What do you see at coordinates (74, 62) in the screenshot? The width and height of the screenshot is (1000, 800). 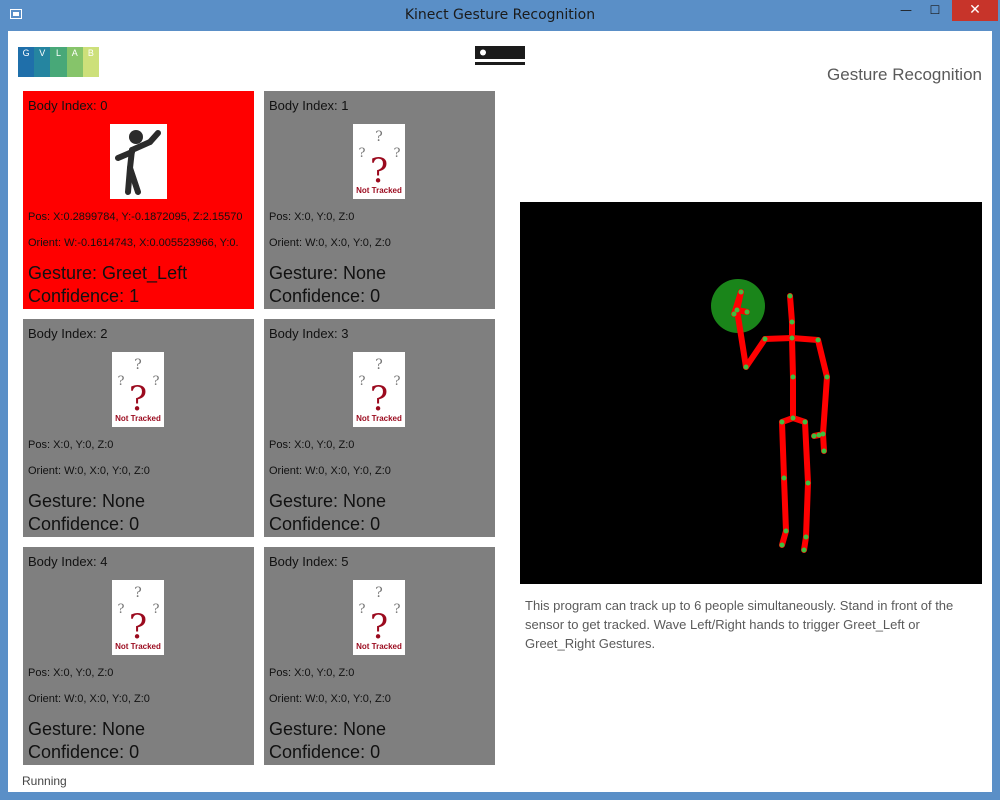 I see `logo-letter: A` at bounding box center [74, 62].